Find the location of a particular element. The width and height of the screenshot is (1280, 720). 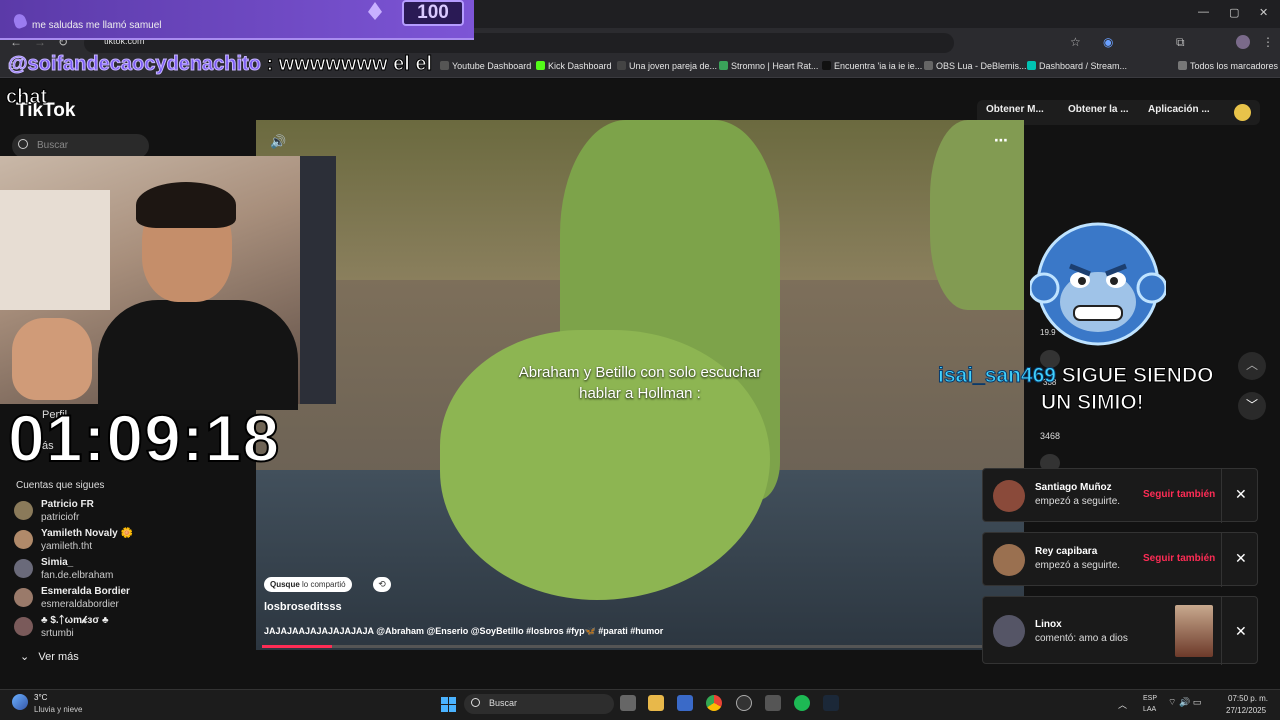

chat-message-overlay: @soifandecaocydenachito : wwwwwww el el is located at coordinates (220, 64).